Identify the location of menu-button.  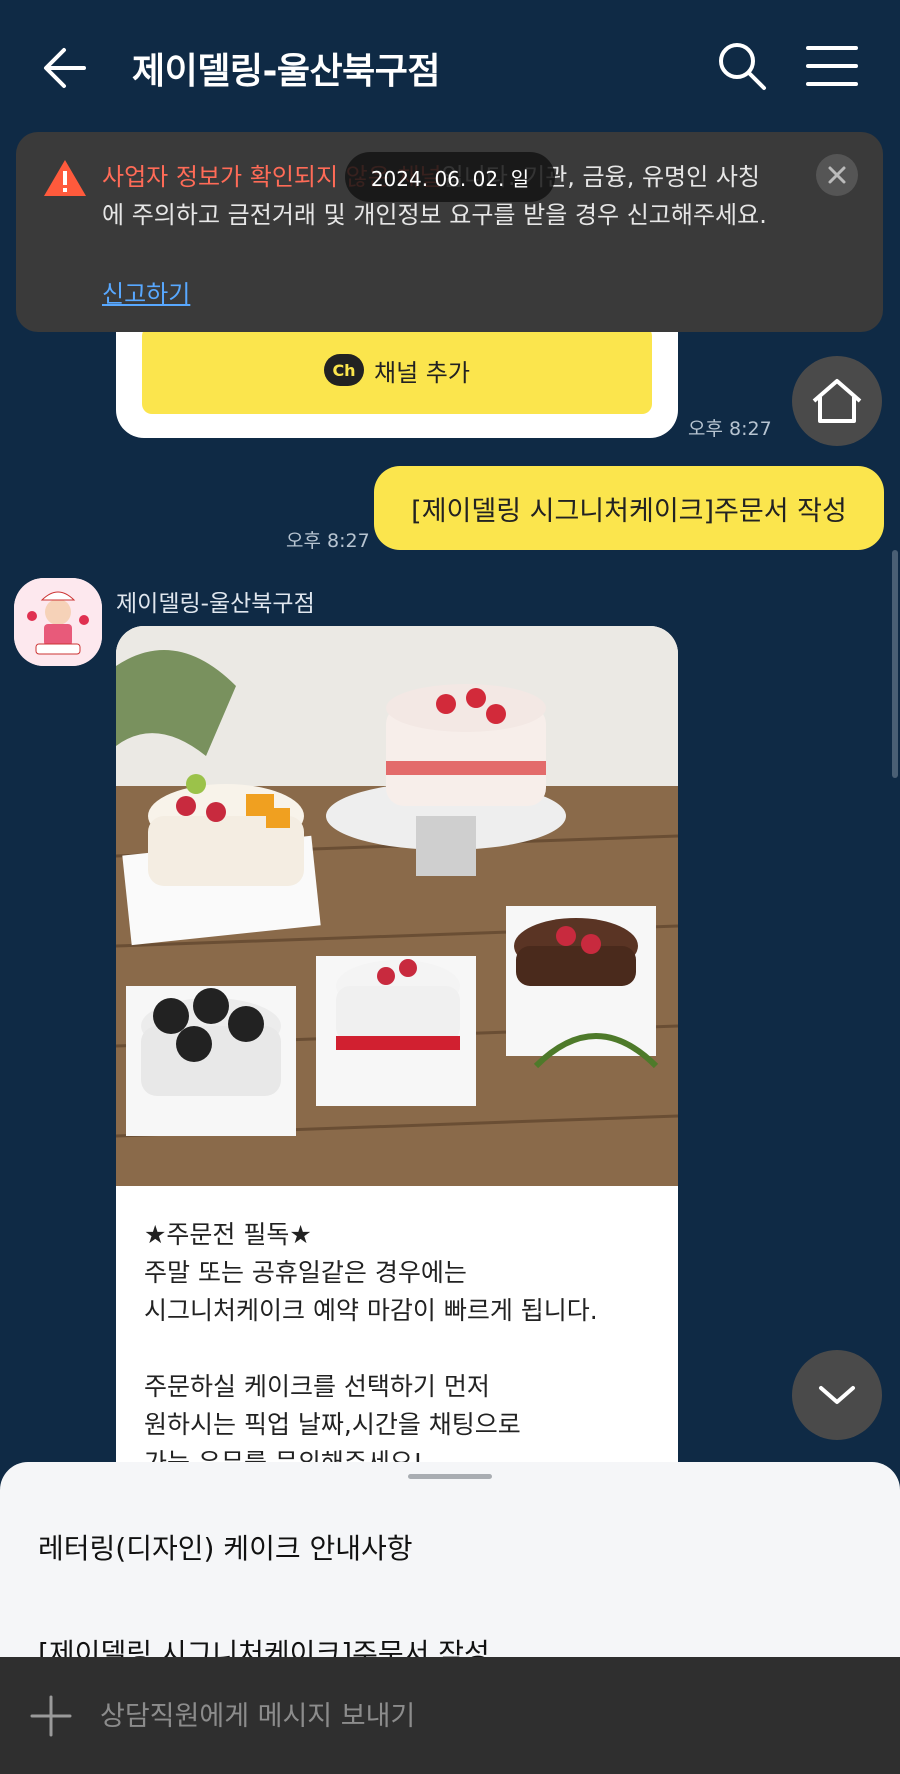
(832, 67).